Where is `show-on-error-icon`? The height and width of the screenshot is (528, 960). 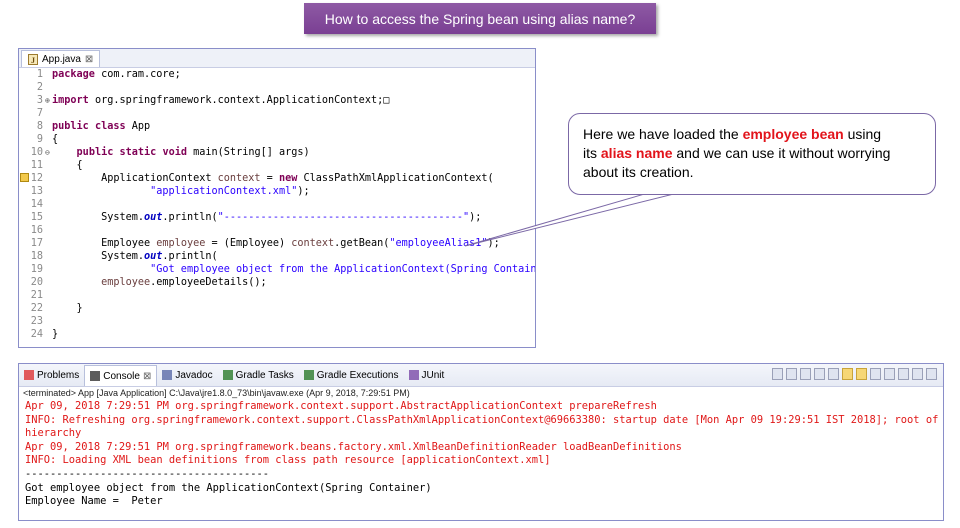
show-on-error-icon is located at coordinates (875, 374).